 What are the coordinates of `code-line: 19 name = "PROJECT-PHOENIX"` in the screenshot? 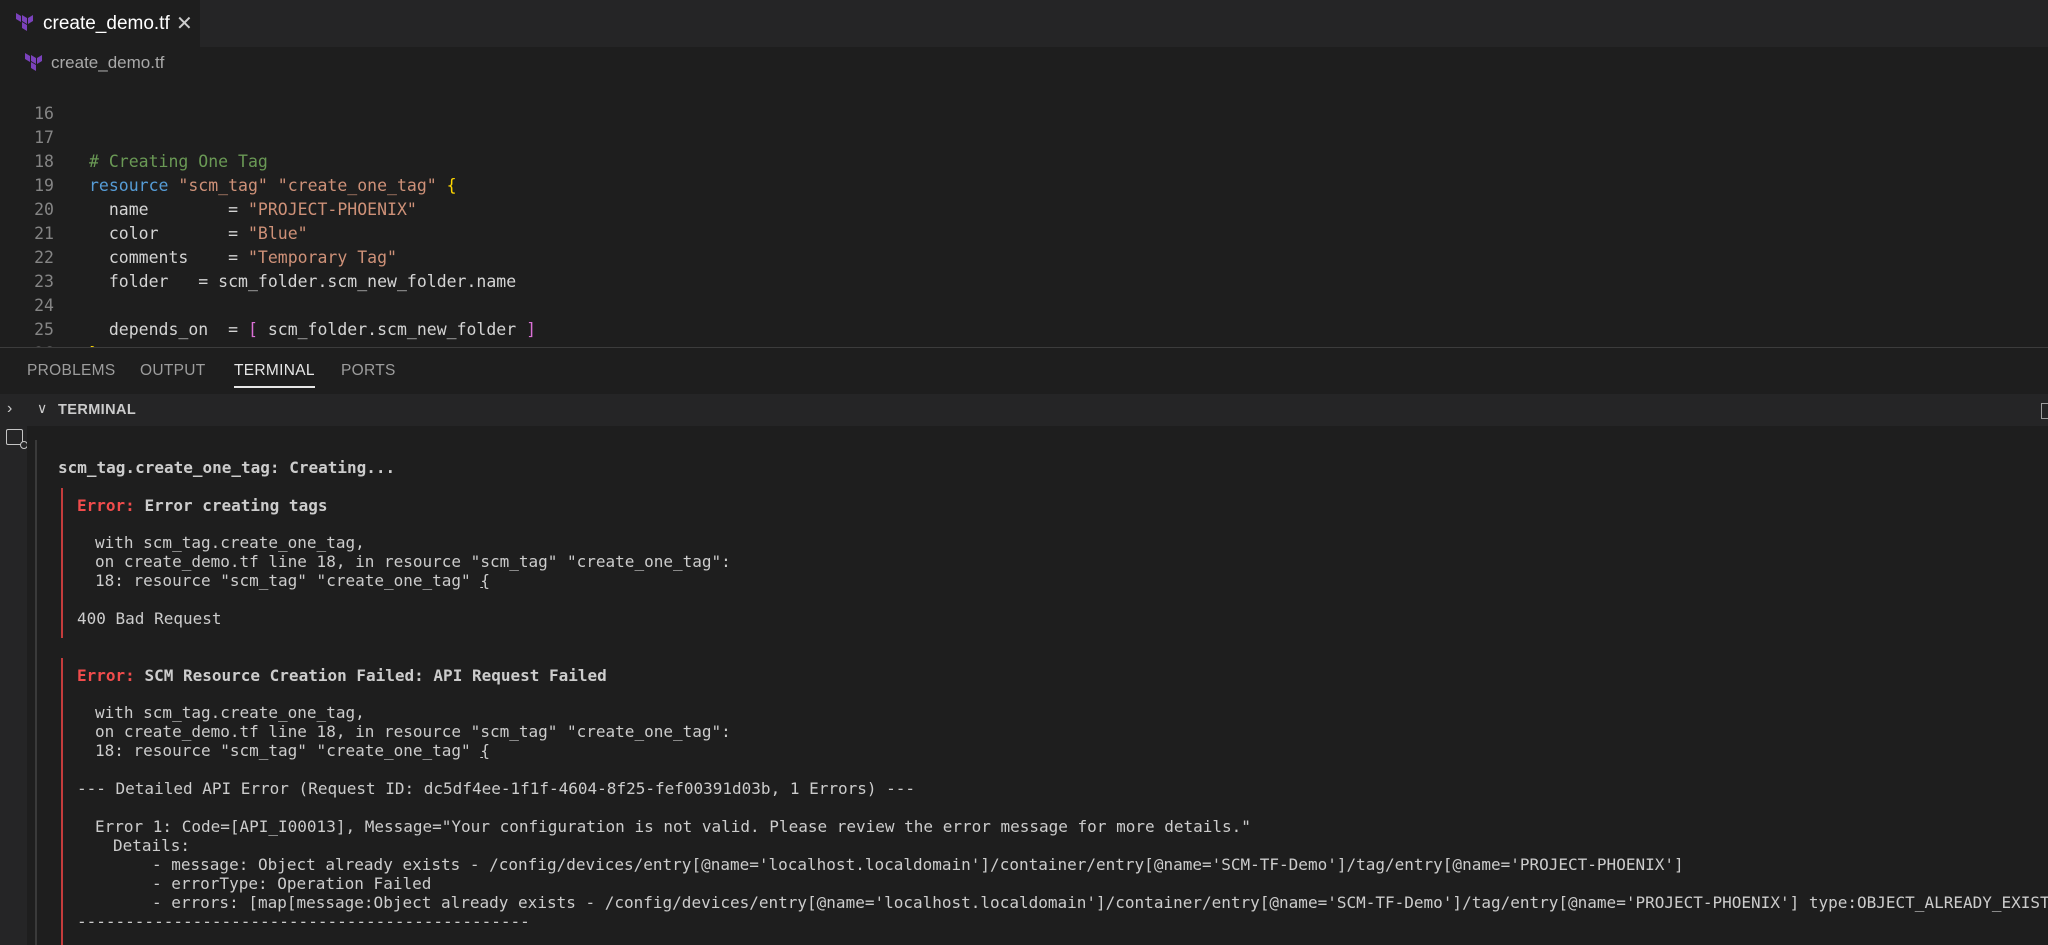 It's located at (1024, 184).